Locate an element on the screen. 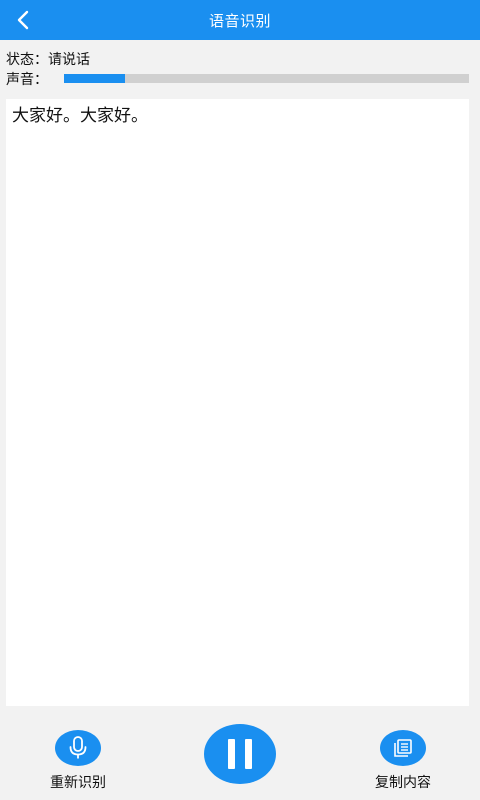 Image resolution: width=480 pixels, height=800 pixels. pause-icon is located at coordinates (231, 754).